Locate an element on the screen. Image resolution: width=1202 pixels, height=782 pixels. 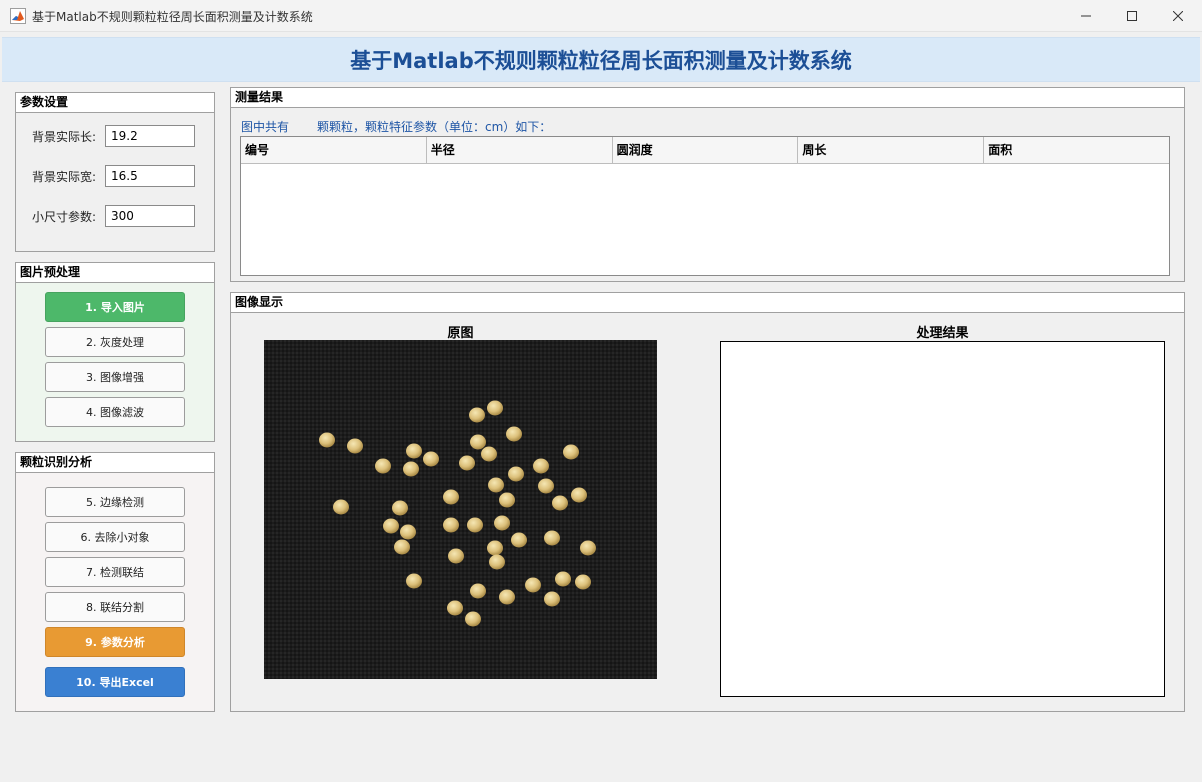
column-header-id: 编号 is located at coordinates (334, 150).